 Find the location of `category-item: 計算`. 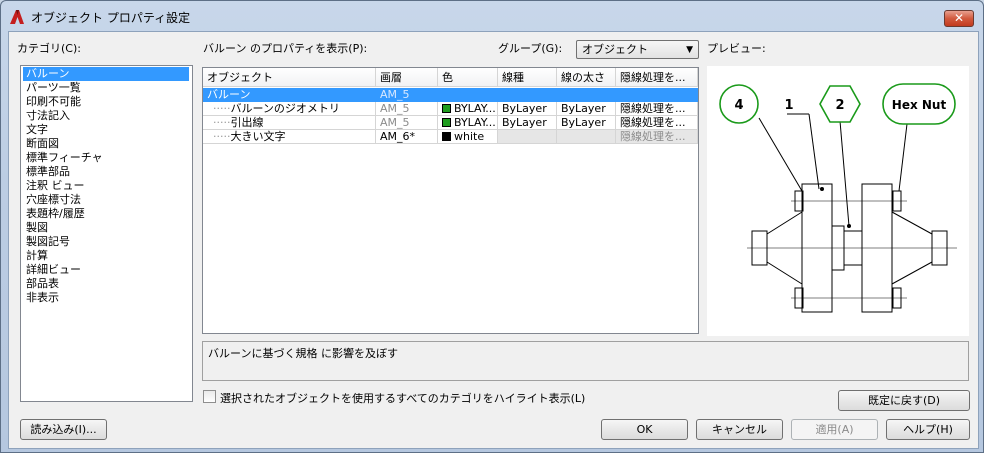

category-item: 計算 is located at coordinates (37, 256).